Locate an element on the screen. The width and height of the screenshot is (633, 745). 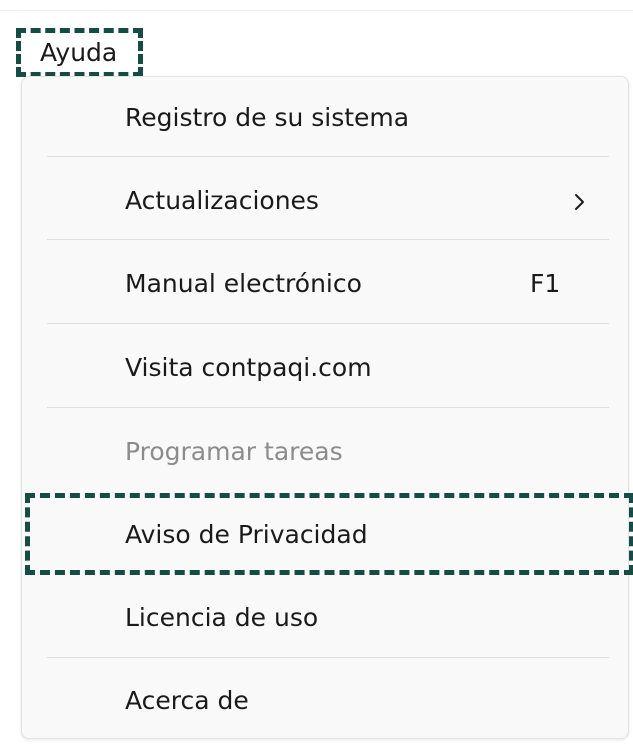
menu-item-label: Licencia de uso is located at coordinates (222, 617).